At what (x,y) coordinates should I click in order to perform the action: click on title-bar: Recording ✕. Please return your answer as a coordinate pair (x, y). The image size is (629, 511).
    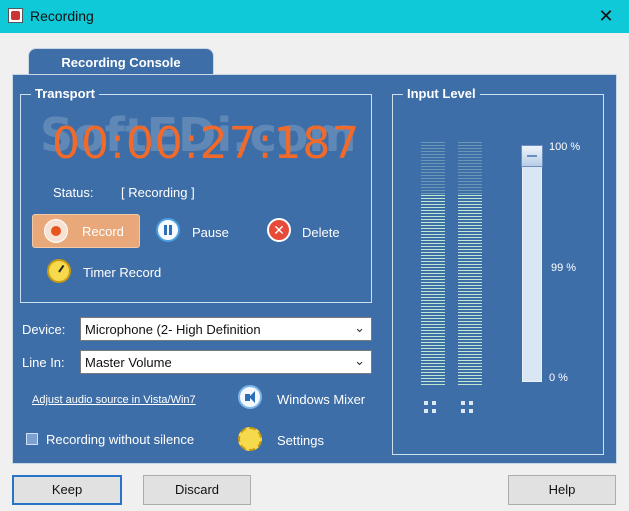
    Looking at the image, I should click on (314, 16).